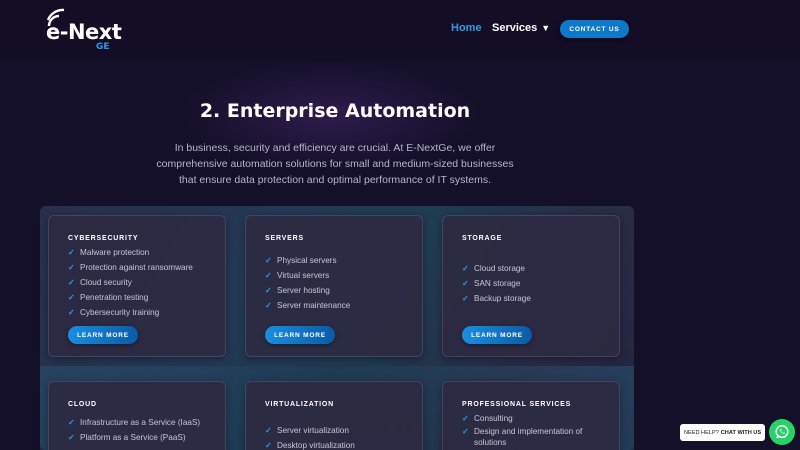 This screenshot has width=800, height=450. Describe the element at coordinates (522, 437) in the screenshot. I see `list-item: ✓ Design and implementation of solutions` at that location.